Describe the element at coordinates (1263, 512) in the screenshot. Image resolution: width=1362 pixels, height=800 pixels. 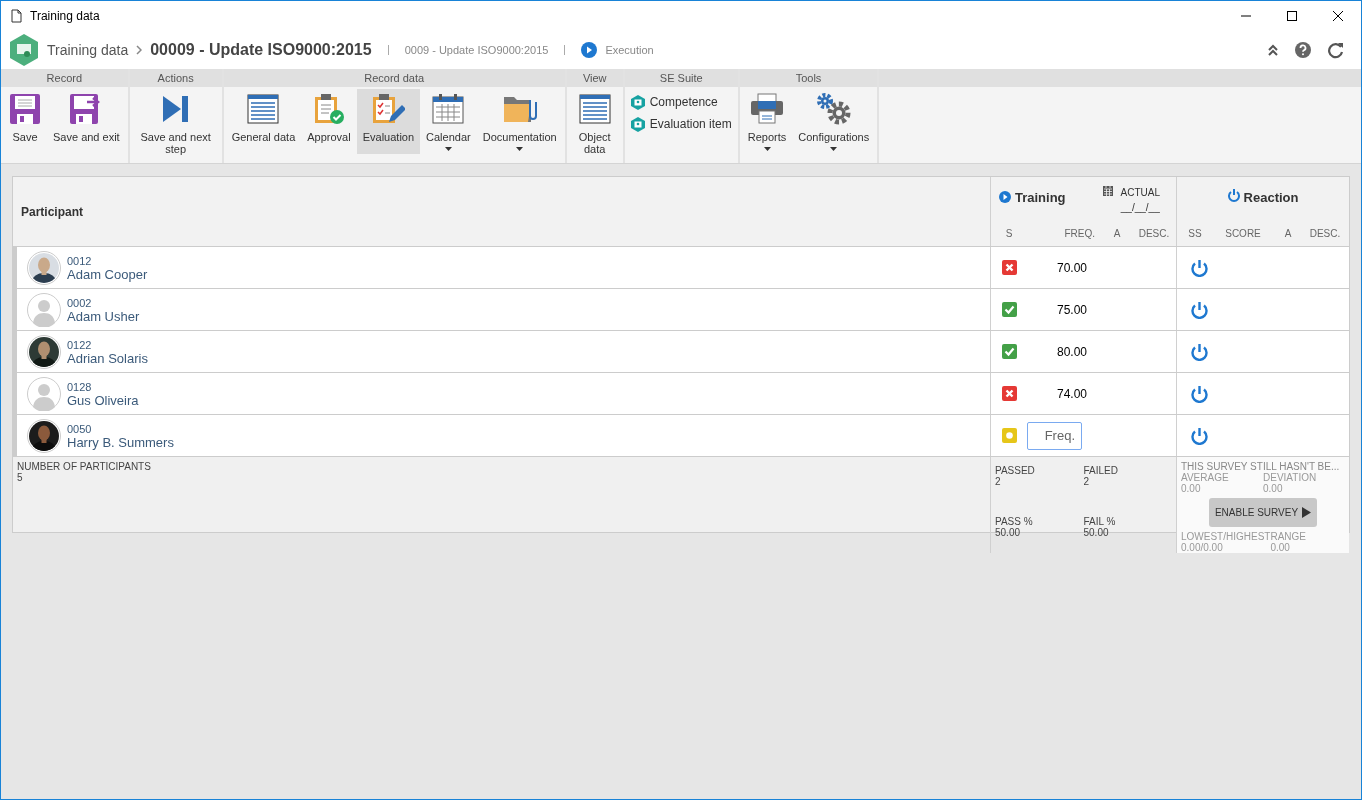
I see `enable-survey-button: ENABLE SURVEY` at that location.